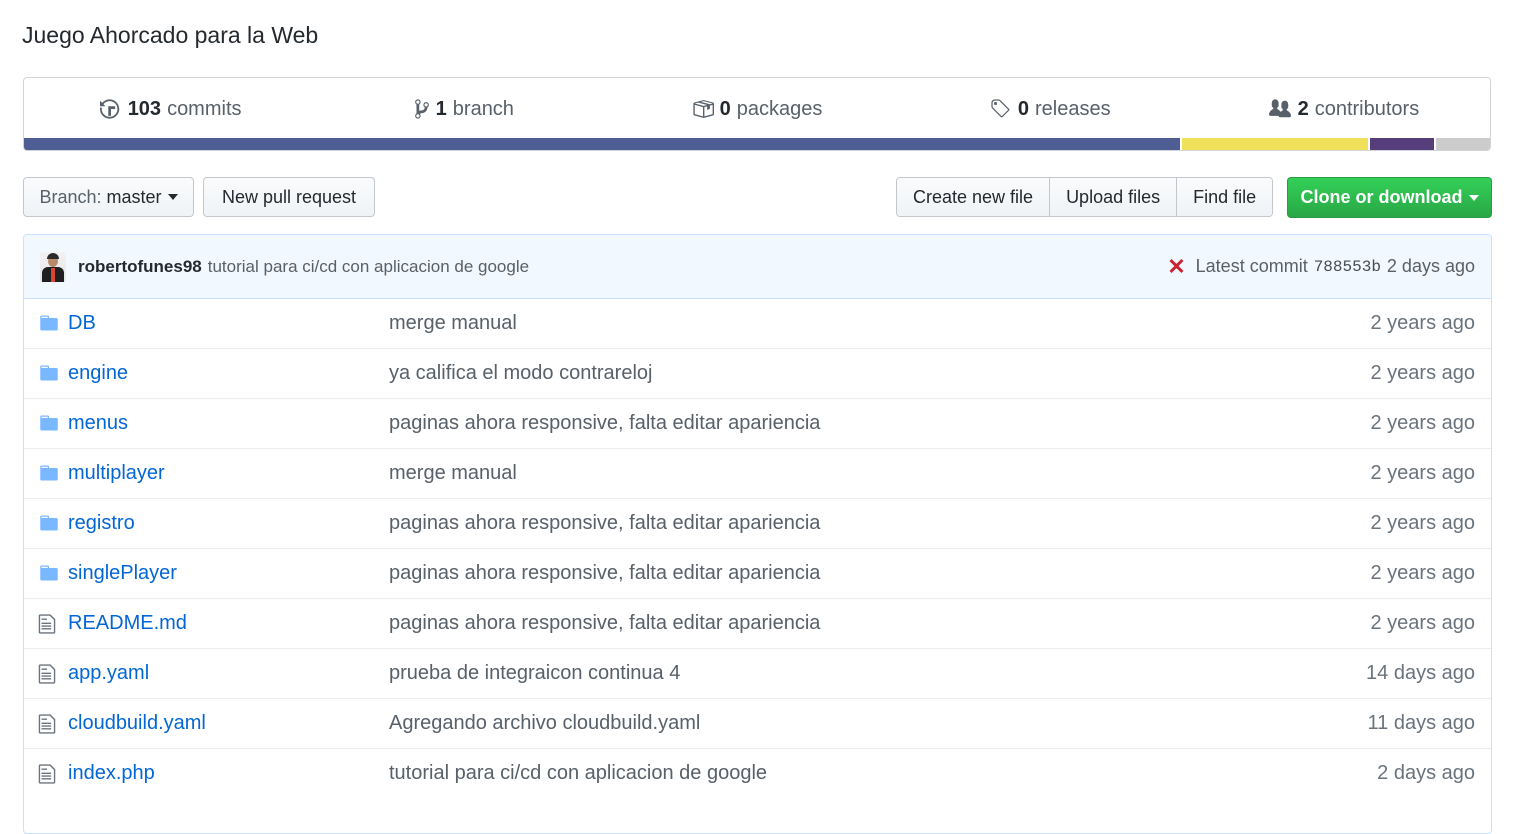 This screenshot has height=834, width=1534. Describe the element at coordinates (1279, 108) in the screenshot. I see `people-icon` at that location.